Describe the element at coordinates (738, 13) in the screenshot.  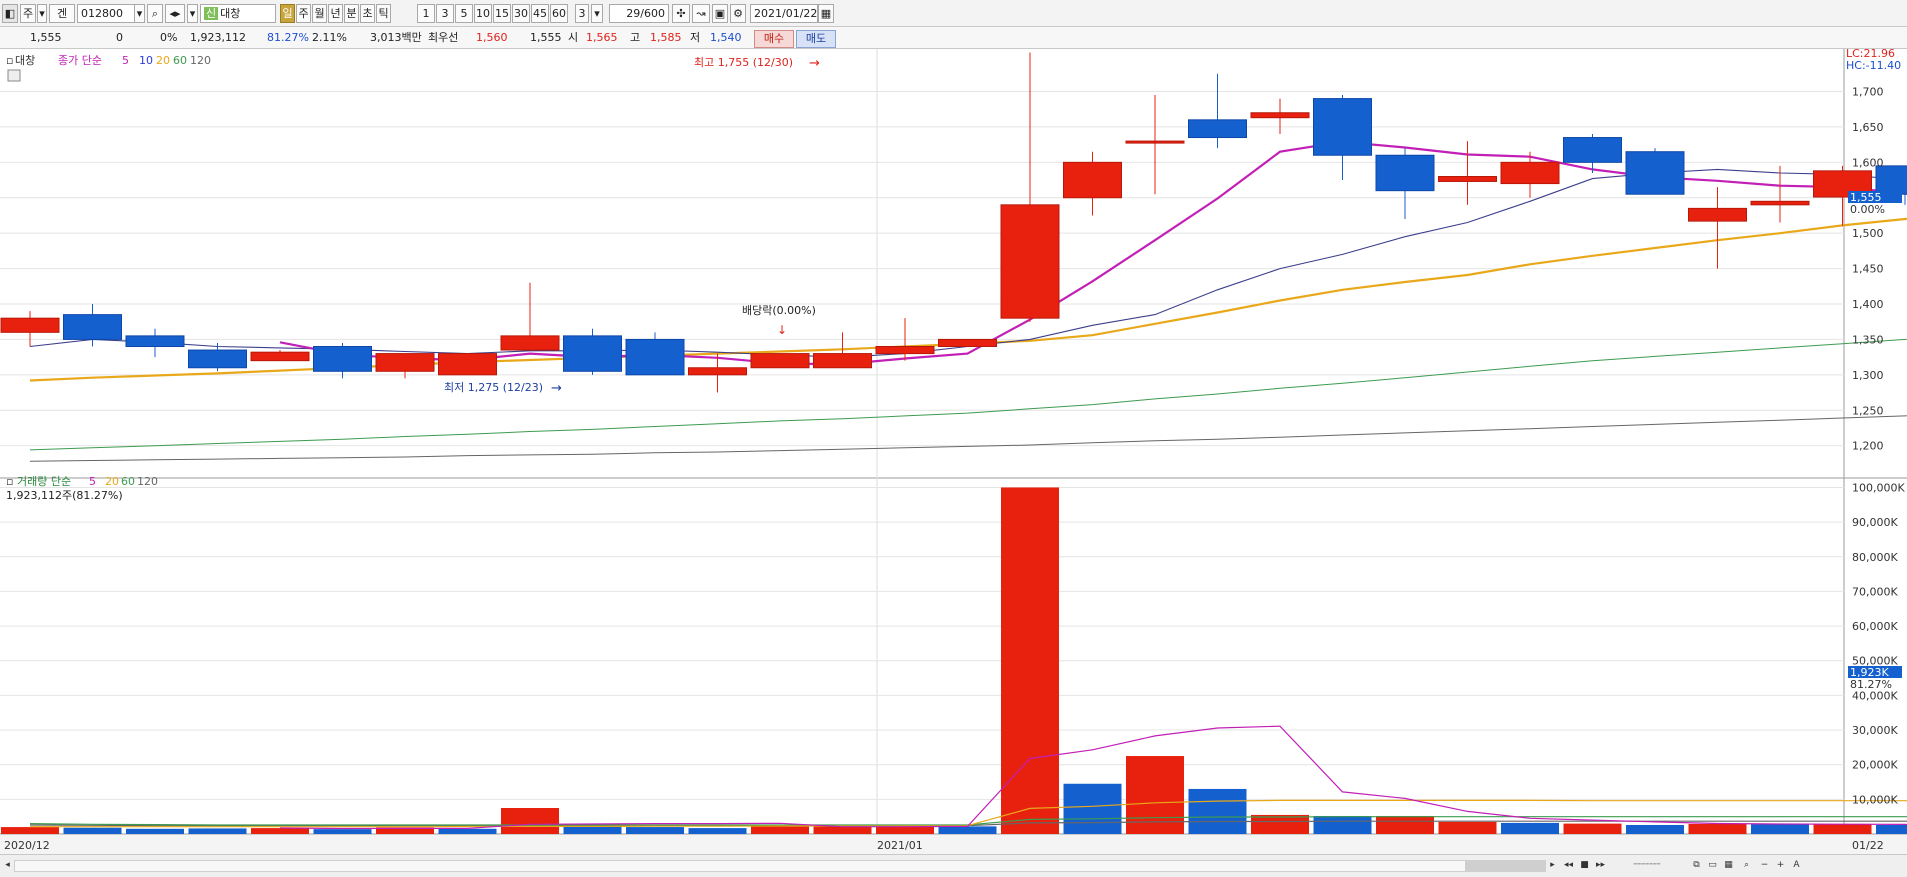
I see `gear-icon: ⚙` at that location.